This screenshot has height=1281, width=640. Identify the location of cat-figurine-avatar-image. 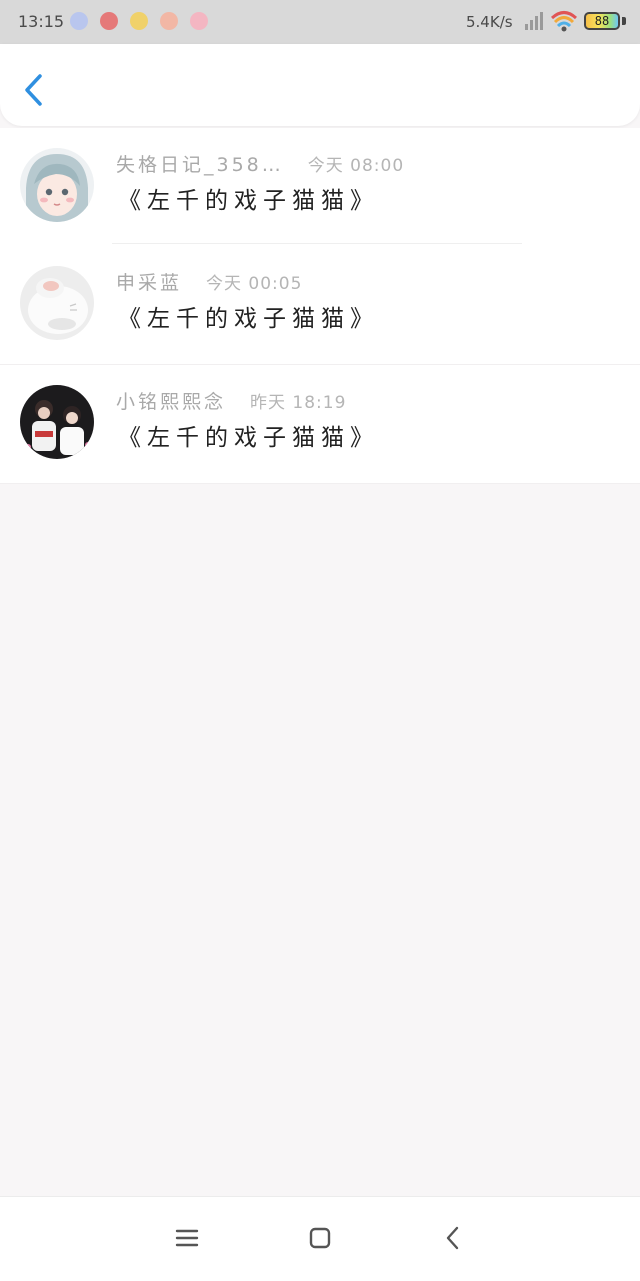
(57, 303).